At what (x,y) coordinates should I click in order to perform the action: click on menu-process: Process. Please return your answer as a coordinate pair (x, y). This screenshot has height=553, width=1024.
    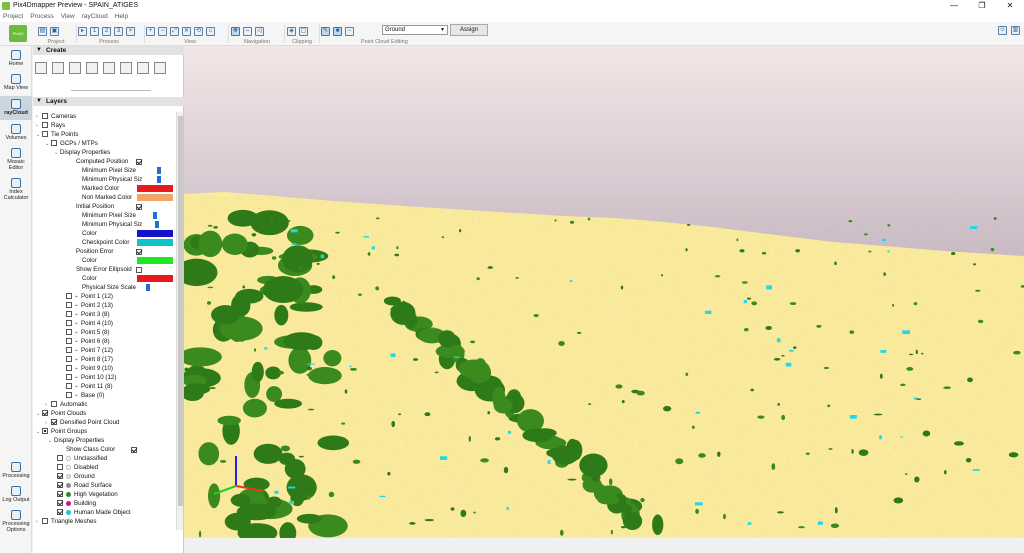
    Looking at the image, I should click on (41, 16).